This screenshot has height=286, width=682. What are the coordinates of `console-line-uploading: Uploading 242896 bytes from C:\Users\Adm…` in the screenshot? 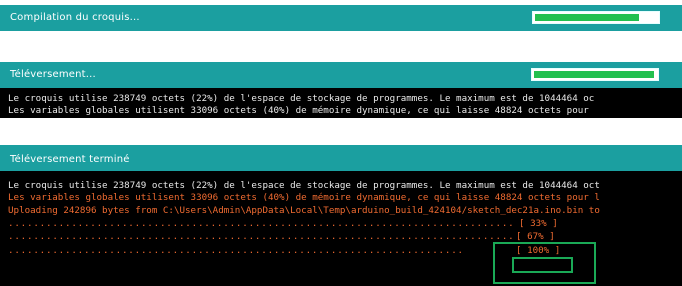 It's located at (304, 210).